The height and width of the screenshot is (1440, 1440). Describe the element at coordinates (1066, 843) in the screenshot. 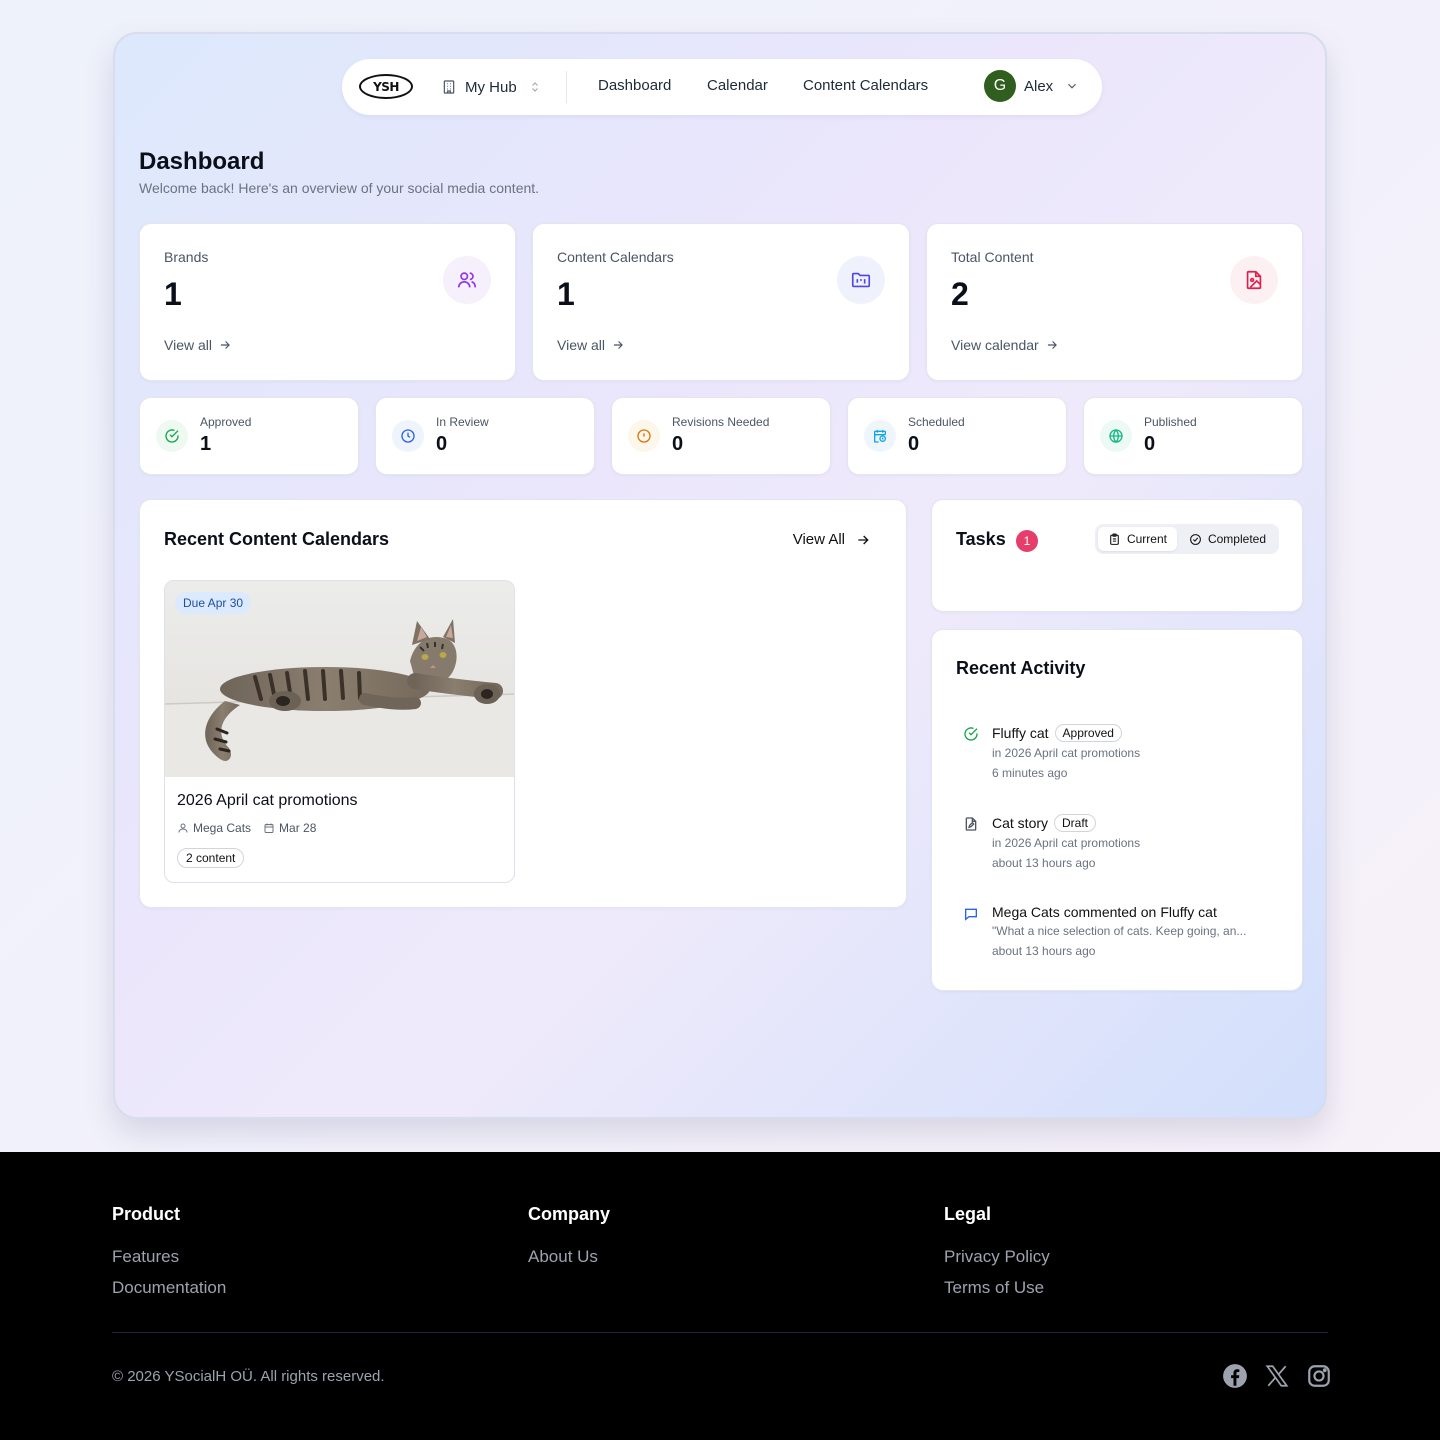

I see `activity-item-context: in 2026 April cat promotions` at that location.